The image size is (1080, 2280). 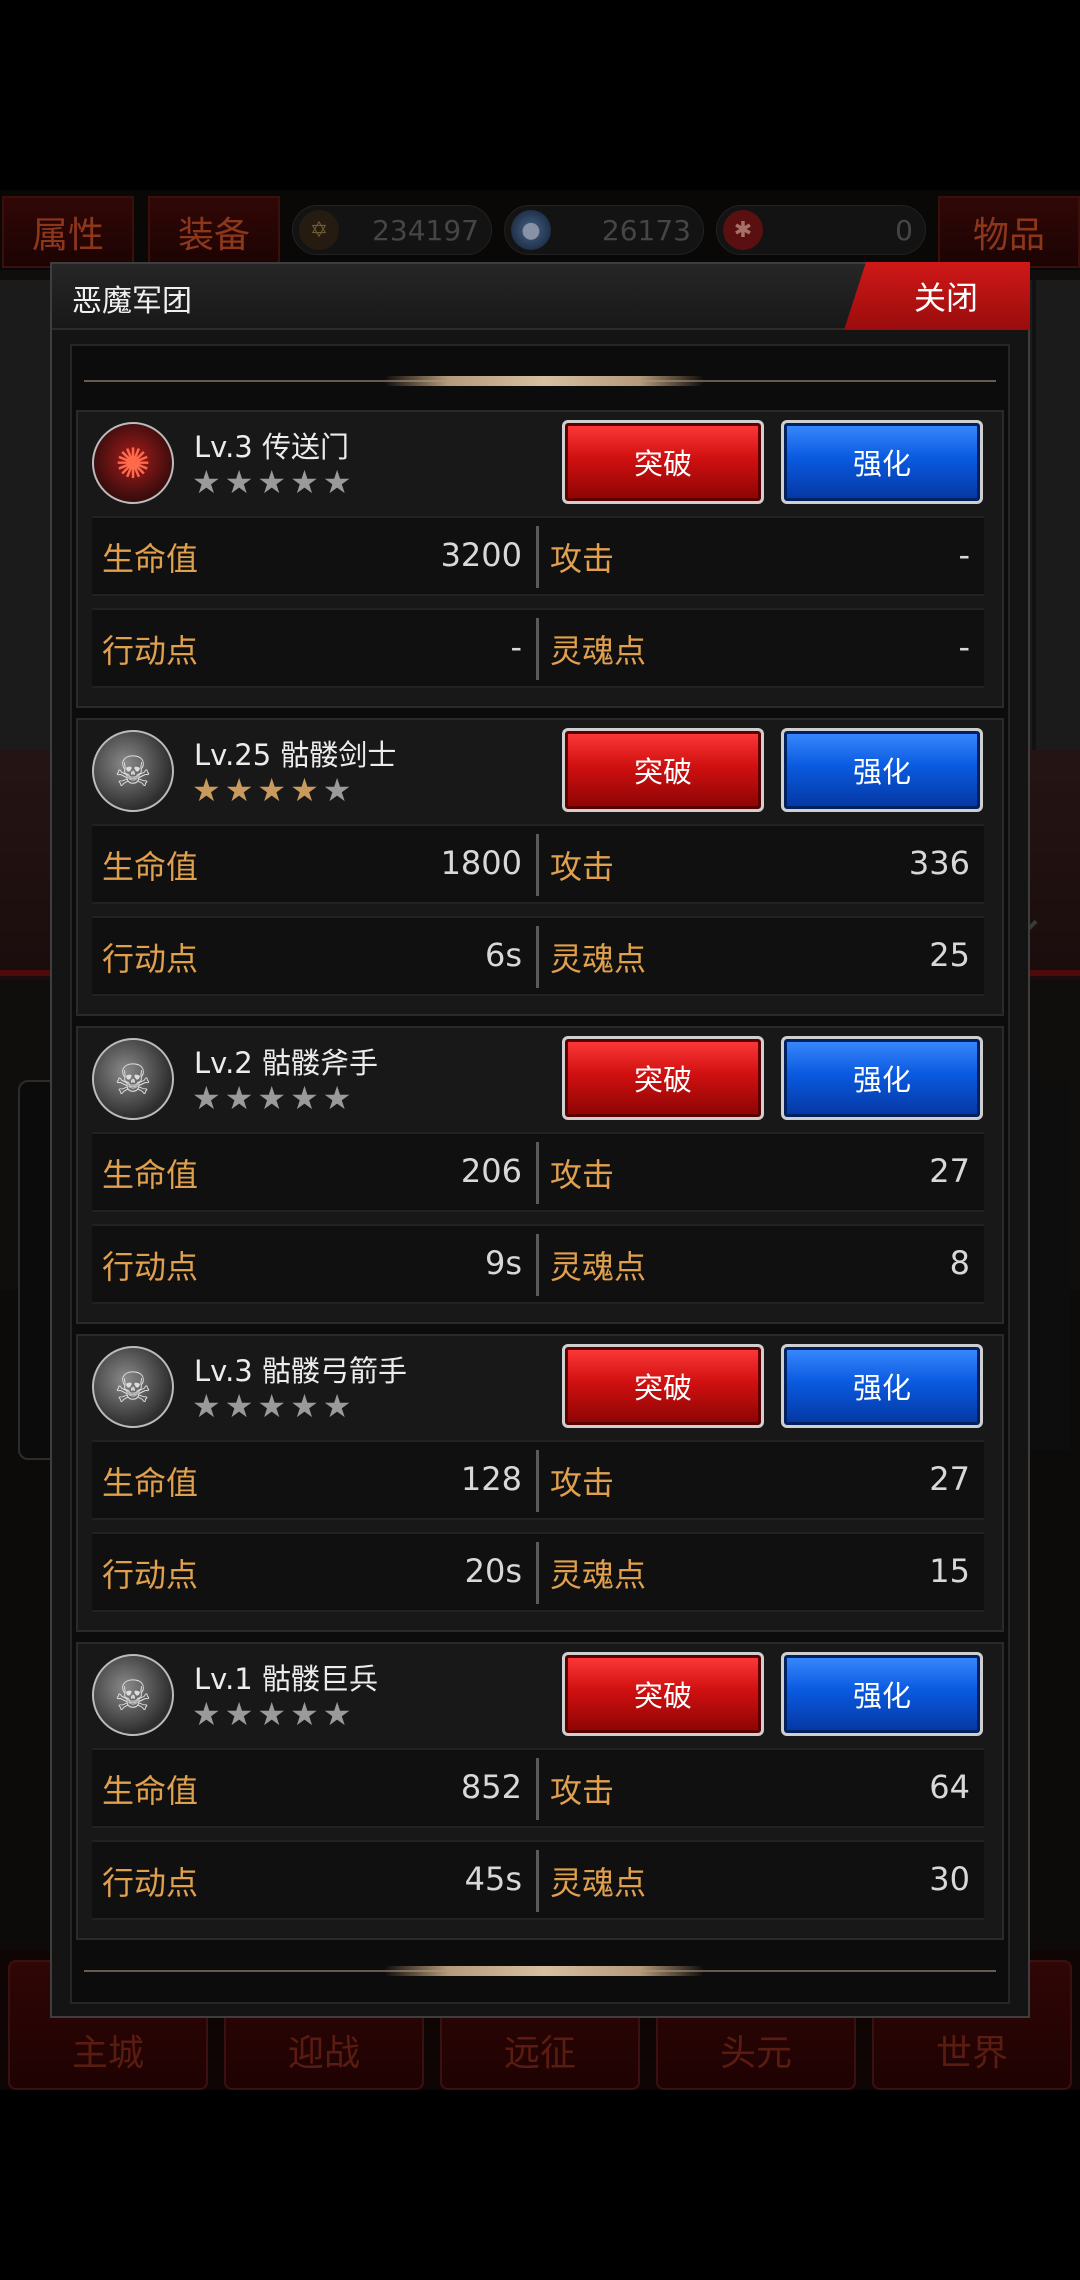 I want to click on skeleton-swordsman-icon: ☠, so click(x=133, y=771).